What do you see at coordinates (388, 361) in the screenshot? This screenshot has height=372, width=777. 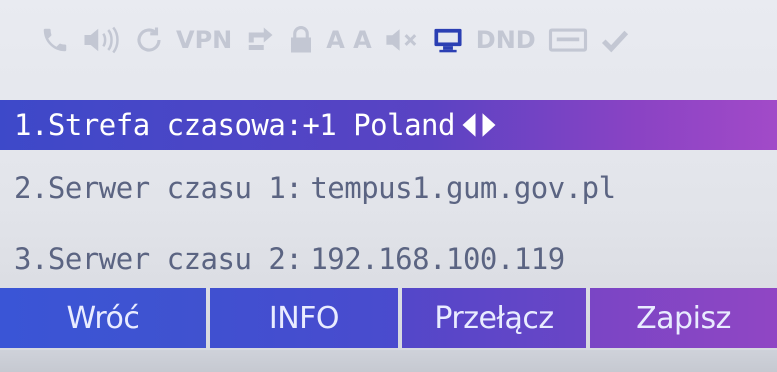 I see `screen-bottom-bezel` at bounding box center [388, 361].